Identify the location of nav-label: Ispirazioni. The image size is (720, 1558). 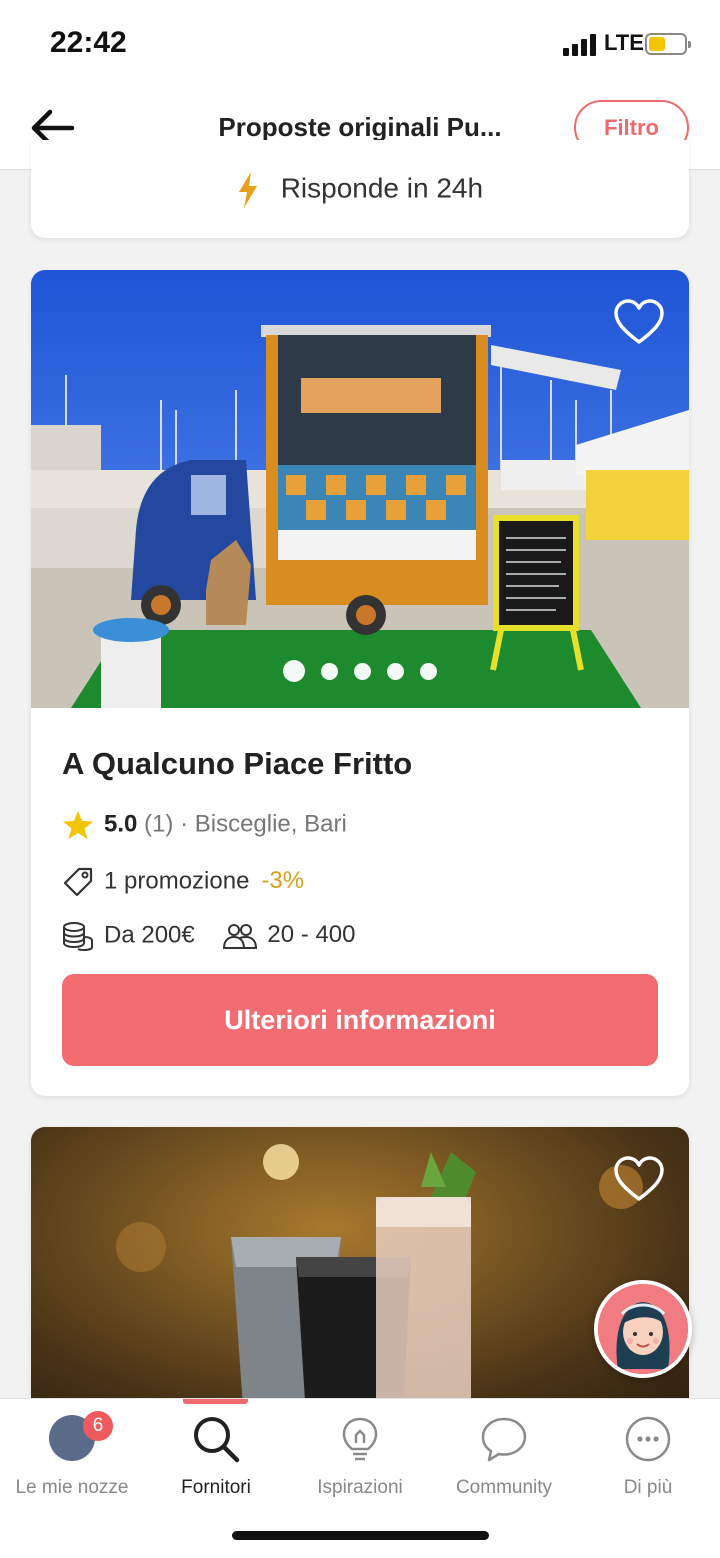
(360, 1487).